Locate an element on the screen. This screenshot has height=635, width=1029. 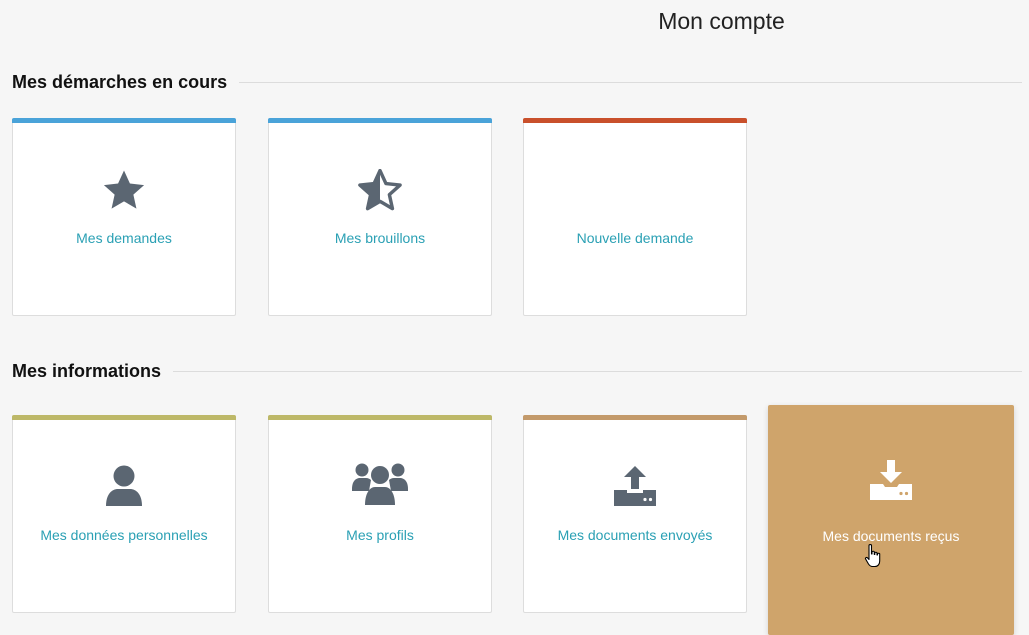
card-mes-documents-envoyes: Mes documents envoyés is located at coordinates (635, 514).